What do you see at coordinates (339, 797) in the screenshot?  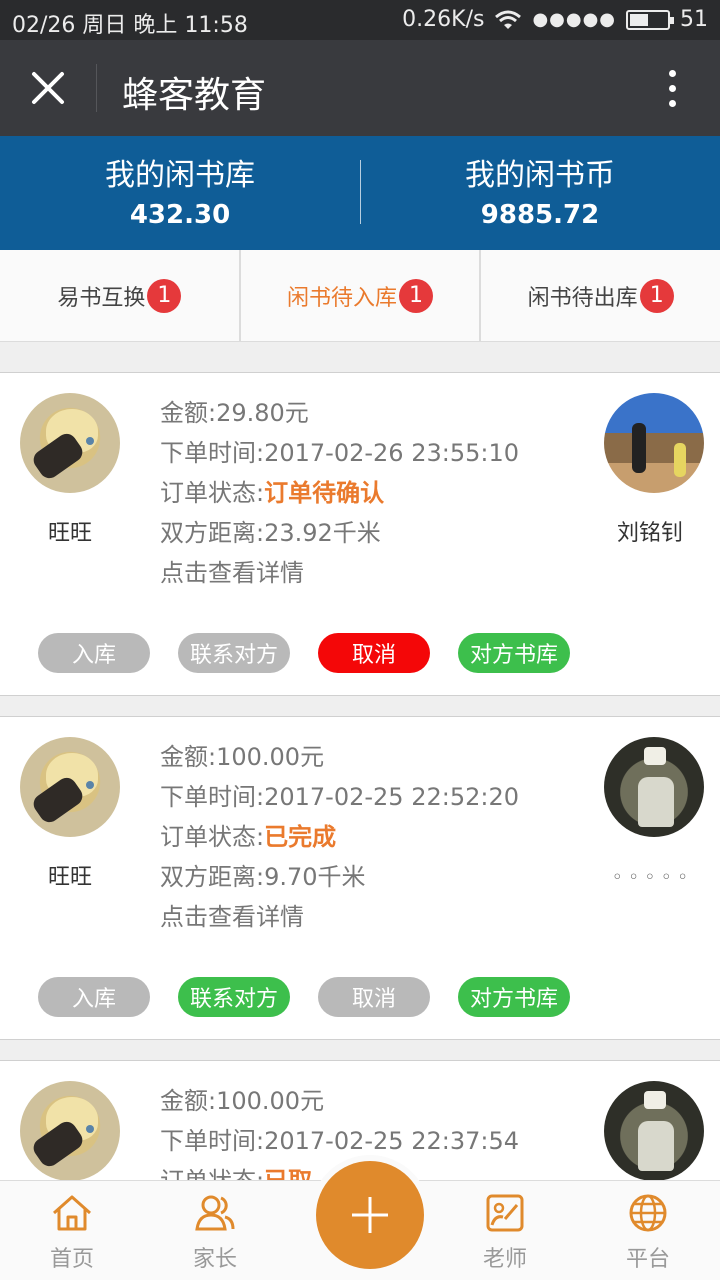 I see `order-time: 下单时间:2017-02-25 22:52:20` at bounding box center [339, 797].